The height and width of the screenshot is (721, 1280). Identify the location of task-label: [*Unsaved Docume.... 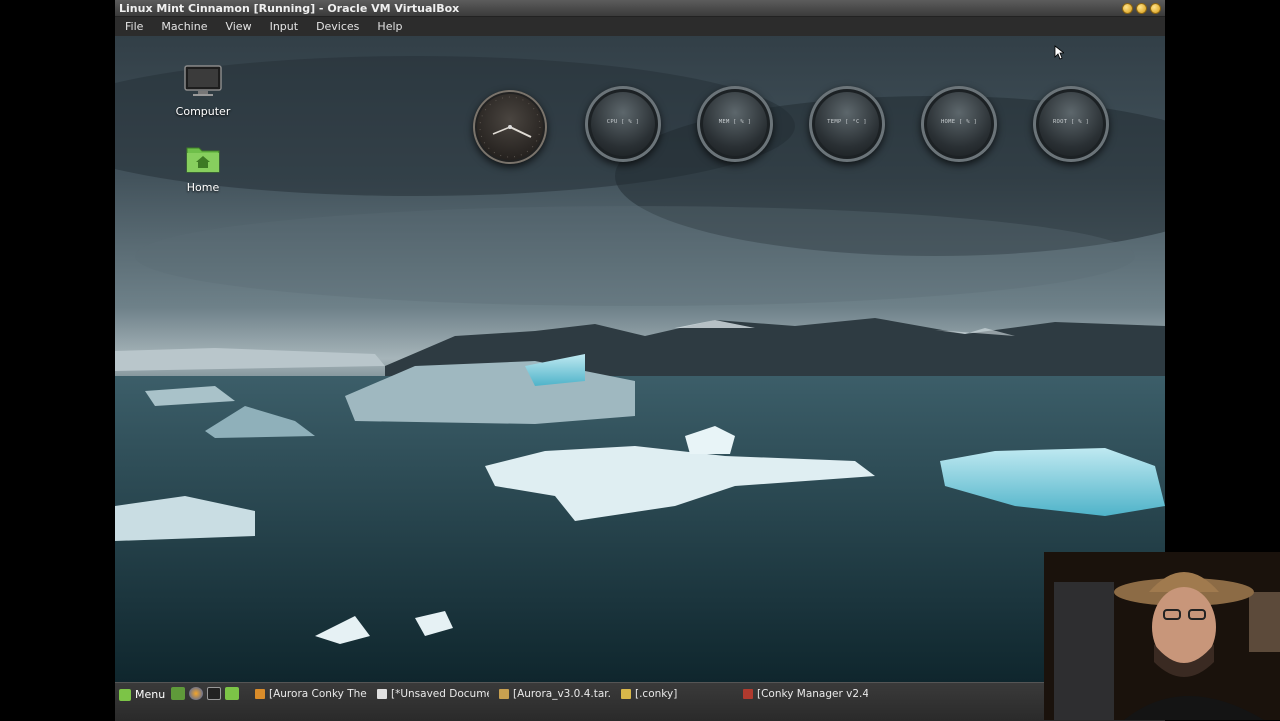
(440, 693).